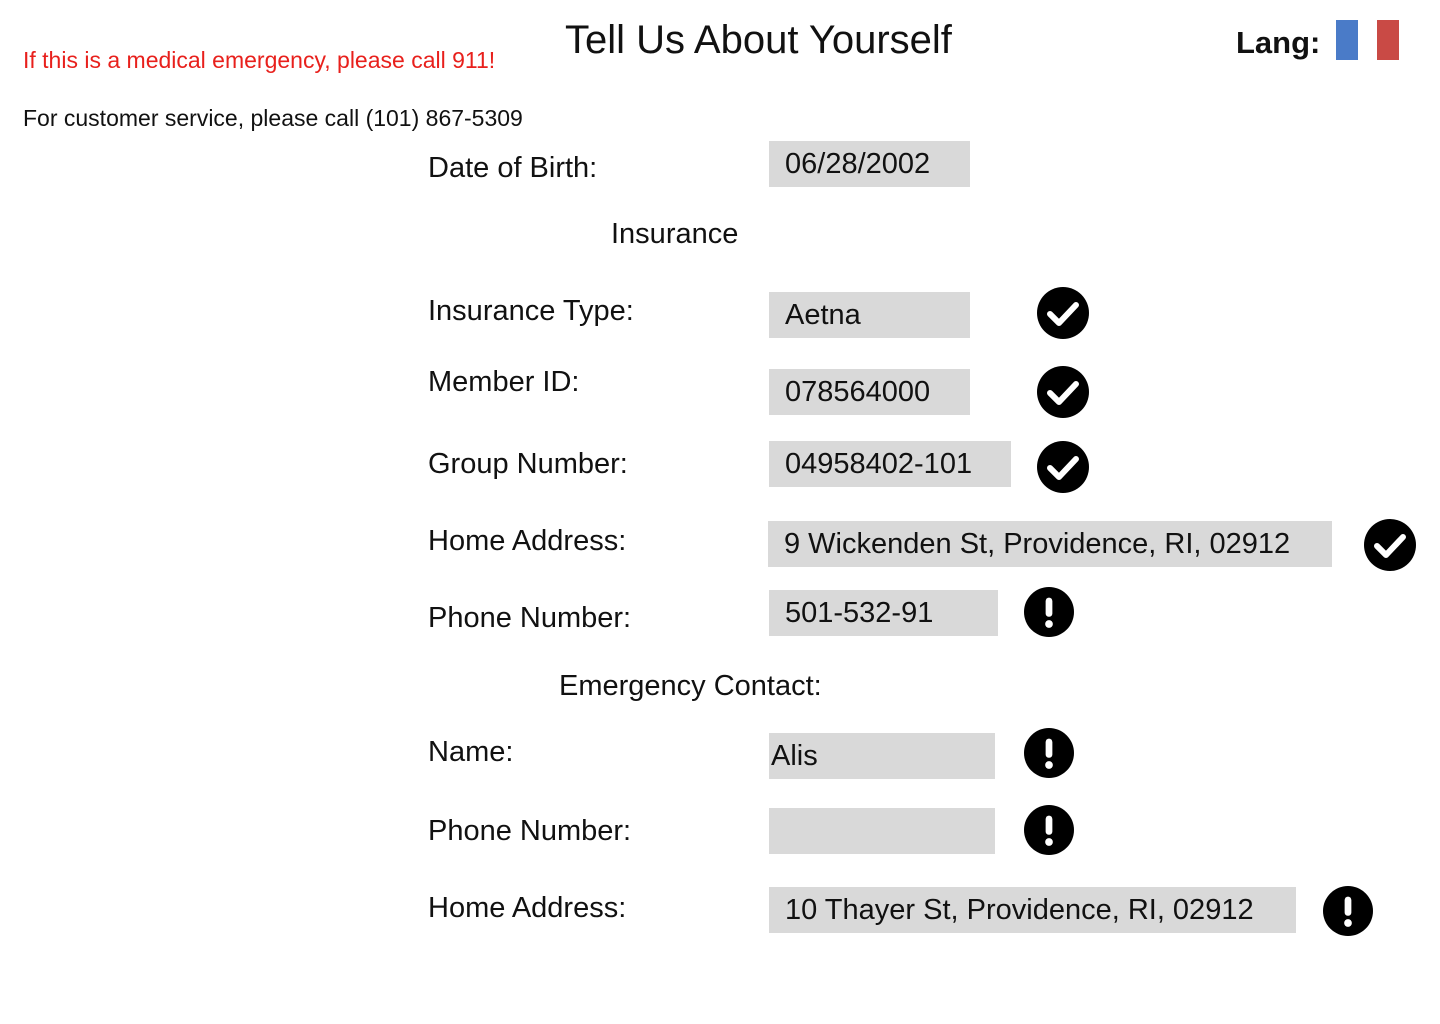  What do you see at coordinates (471, 752) in the screenshot?
I see `ec-name-label: Name:` at bounding box center [471, 752].